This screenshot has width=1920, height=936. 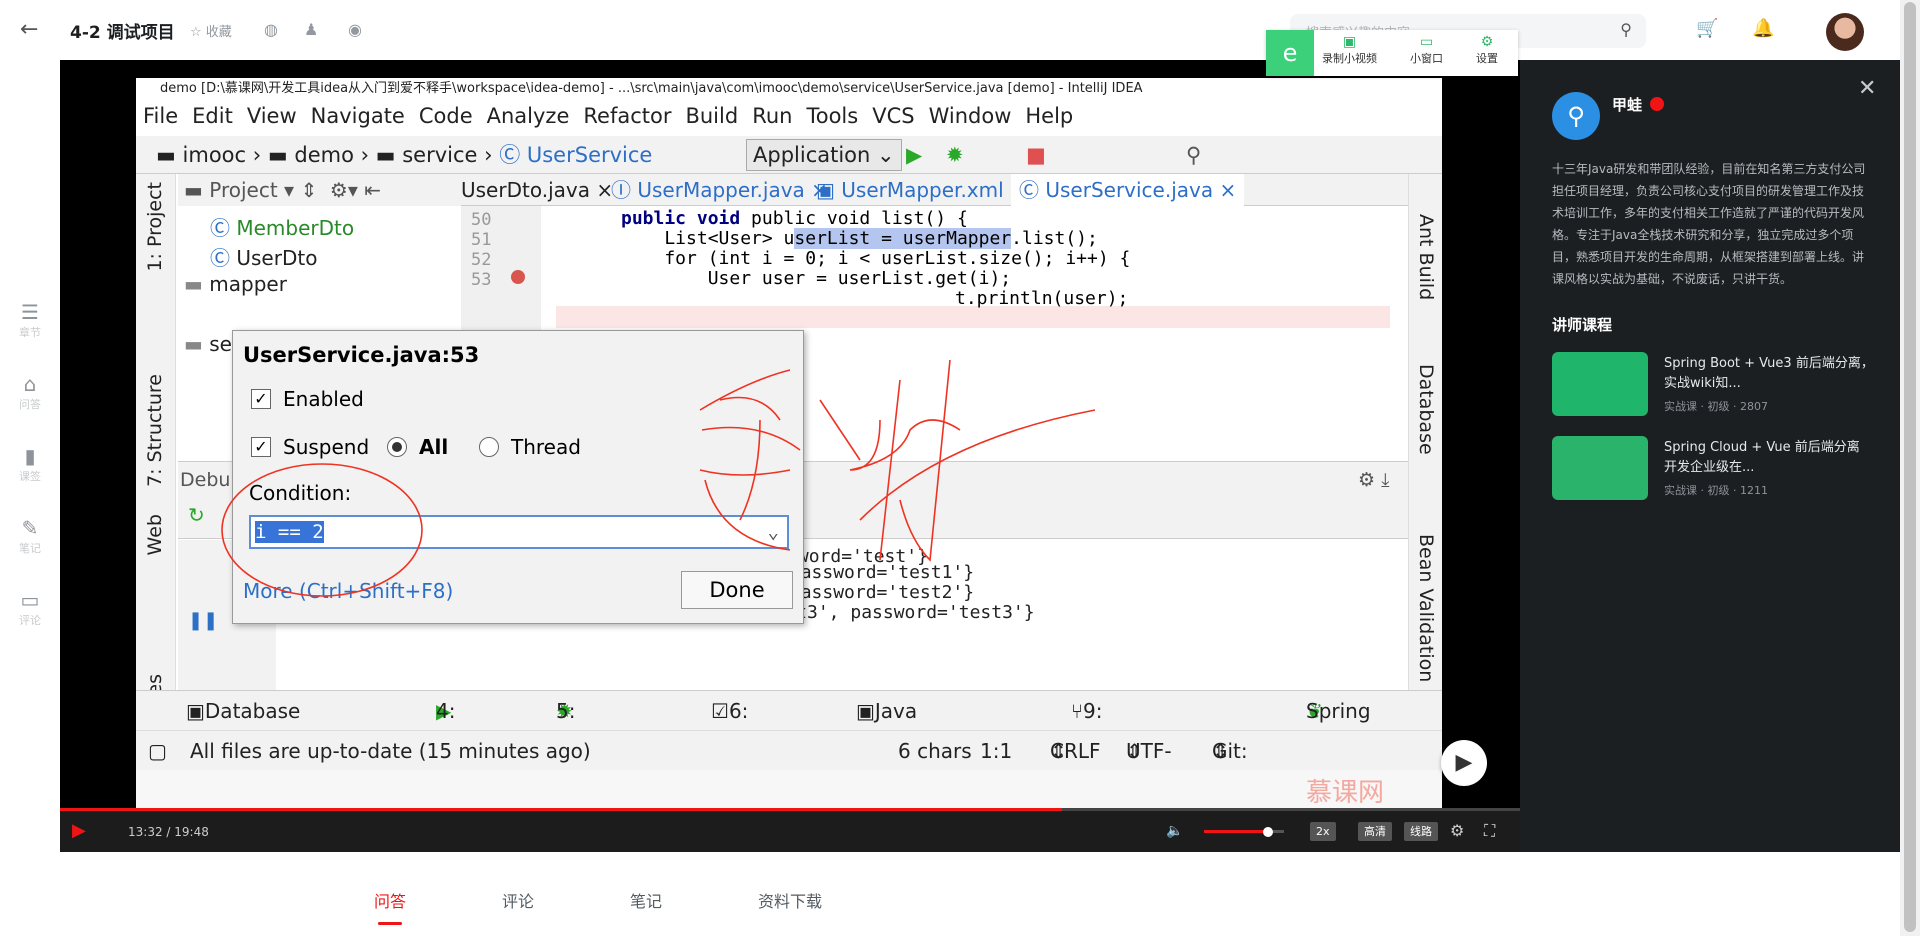 What do you see at coordinates (518, 900) in the screenshot?
I see `tab-comments: 评论` at bounding box center [518, 900].